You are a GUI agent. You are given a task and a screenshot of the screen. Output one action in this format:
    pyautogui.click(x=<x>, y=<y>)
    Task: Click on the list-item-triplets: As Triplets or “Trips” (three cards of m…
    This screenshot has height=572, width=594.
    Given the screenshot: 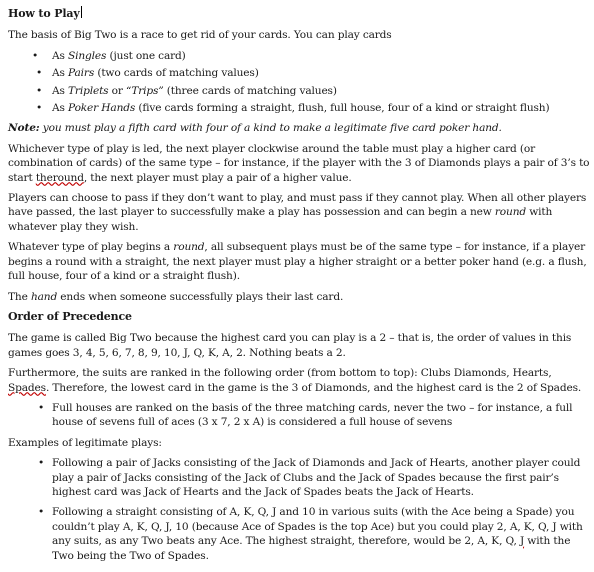 What is the action you would take?
    pyautogui.click(x=299, y=91)
    